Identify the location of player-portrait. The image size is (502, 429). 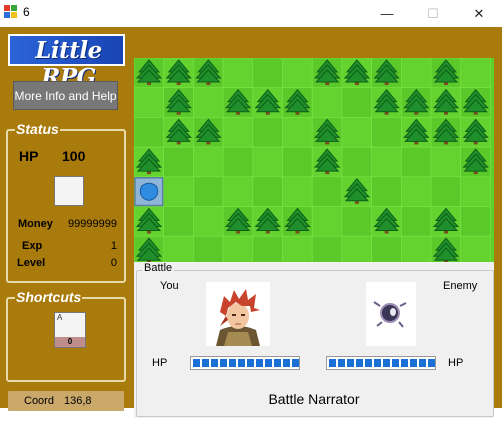
(238, 314).